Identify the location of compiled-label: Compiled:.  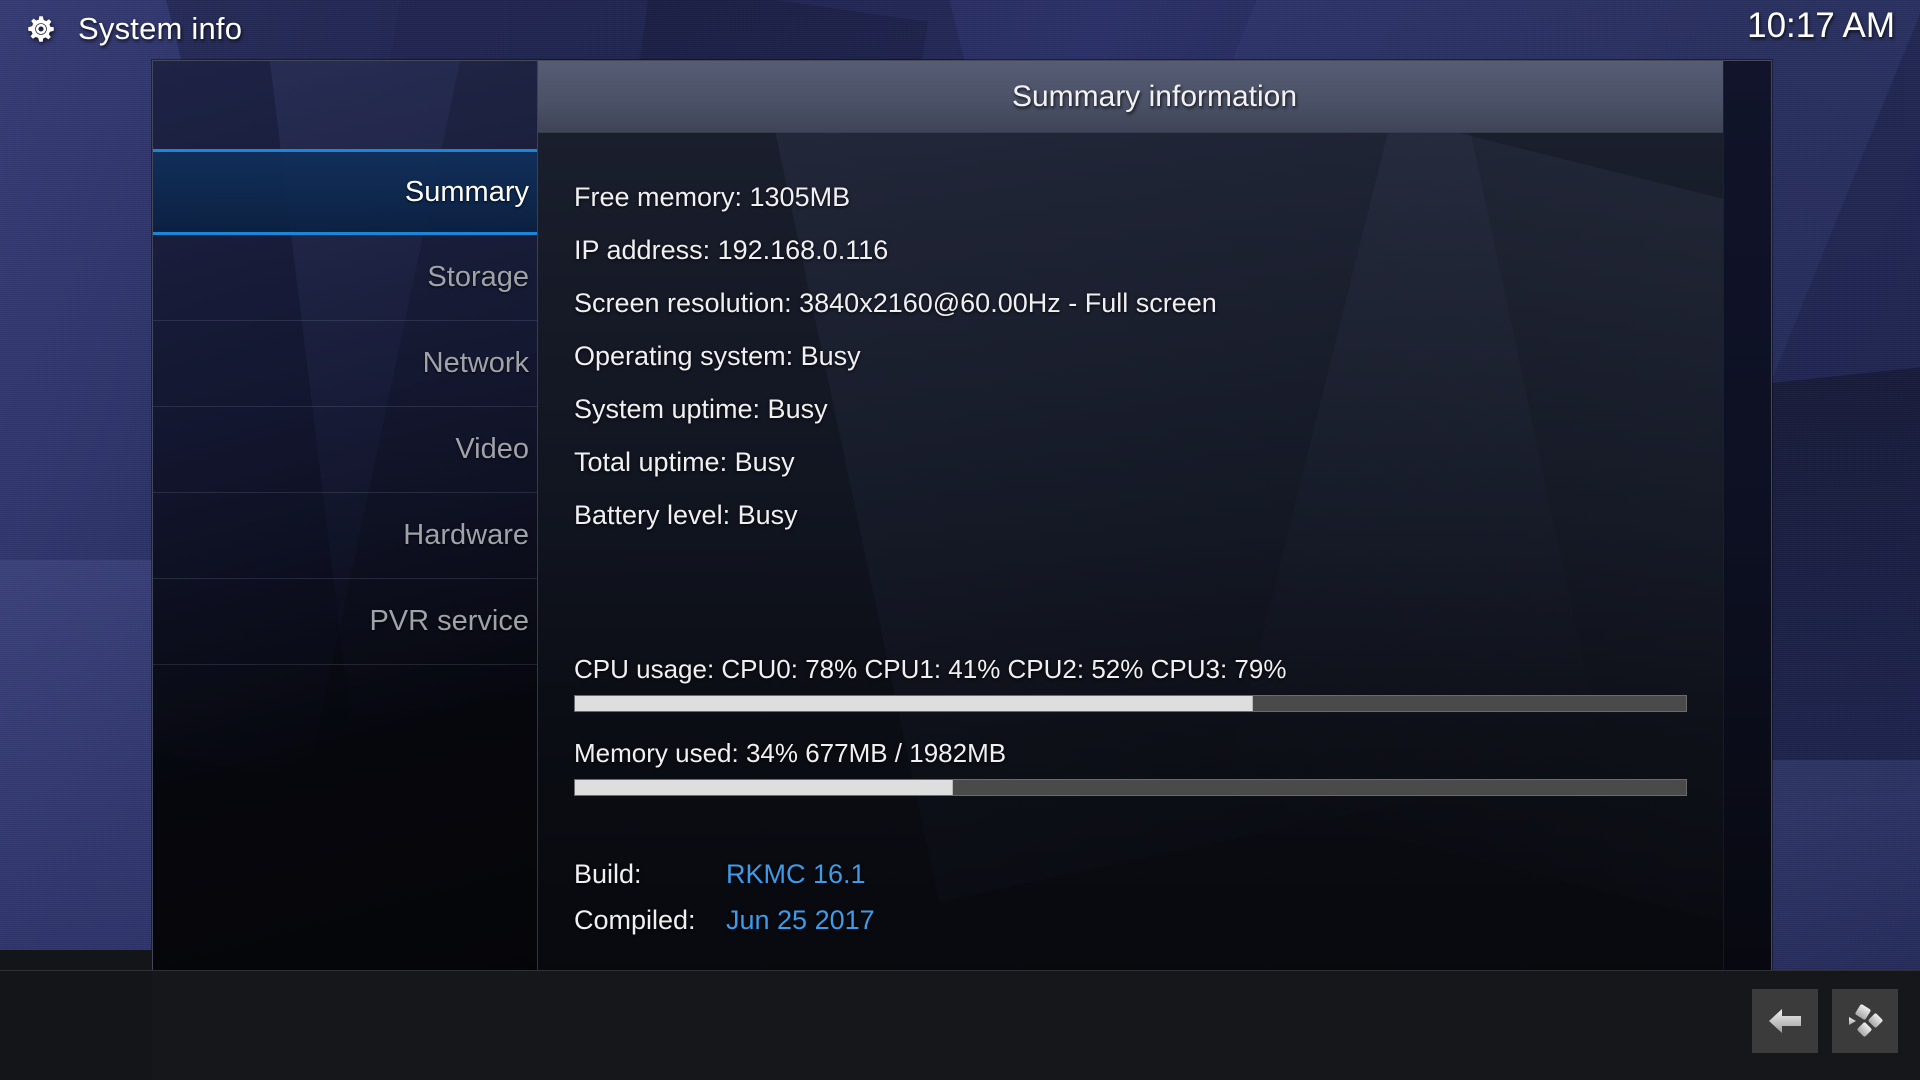
(635, 920).